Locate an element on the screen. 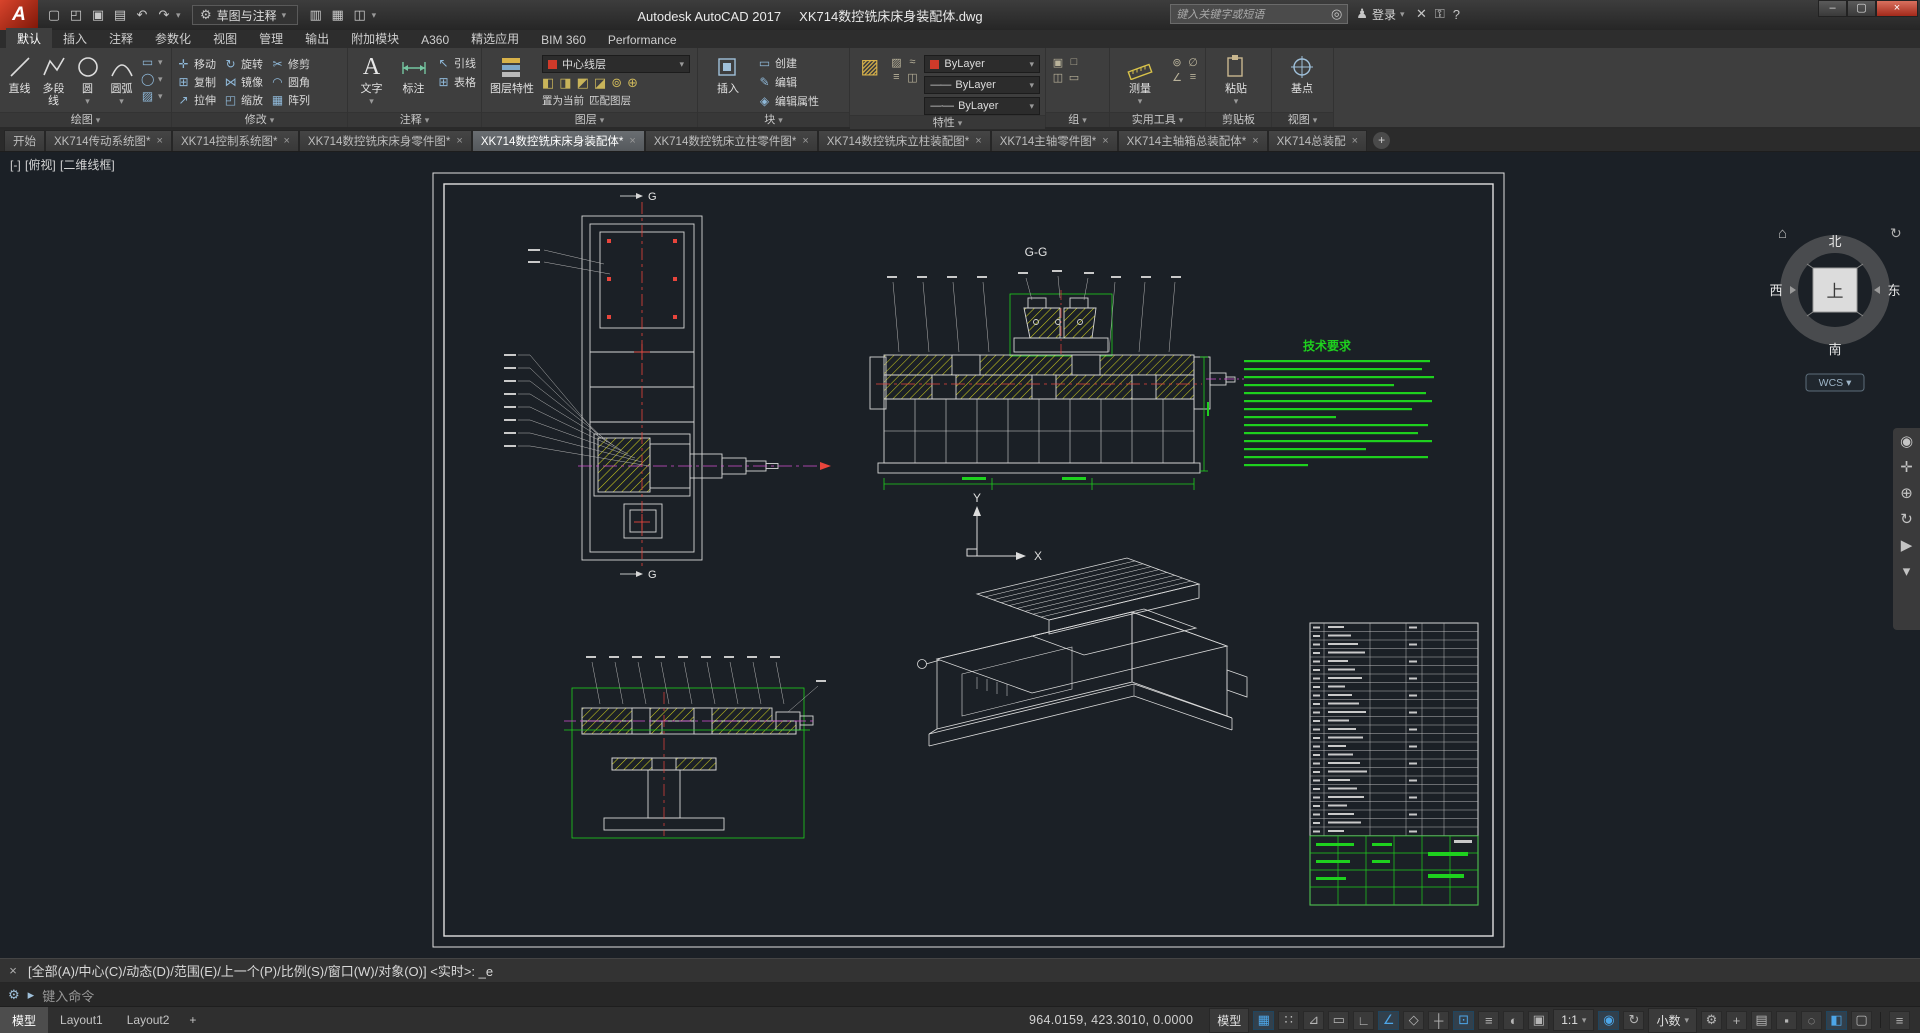 The height and width of the screenshot is (1033, 1920). application-menu-button: A is located at coordinates (19, 15).